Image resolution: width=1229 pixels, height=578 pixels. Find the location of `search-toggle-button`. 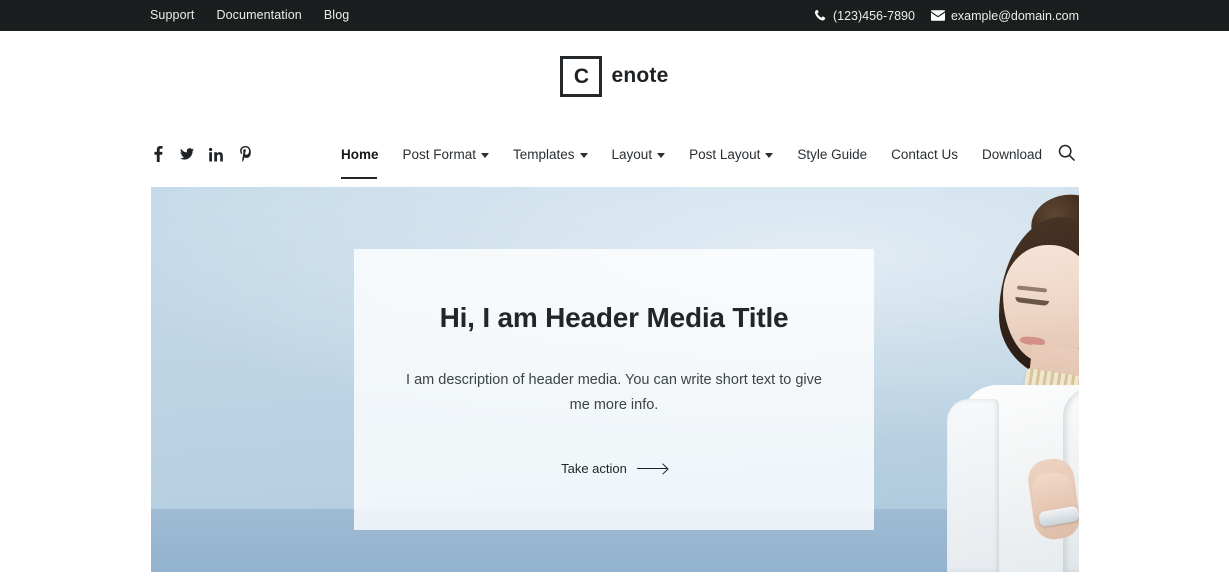

search-toggle-button is located at coordinates (1066, 154).